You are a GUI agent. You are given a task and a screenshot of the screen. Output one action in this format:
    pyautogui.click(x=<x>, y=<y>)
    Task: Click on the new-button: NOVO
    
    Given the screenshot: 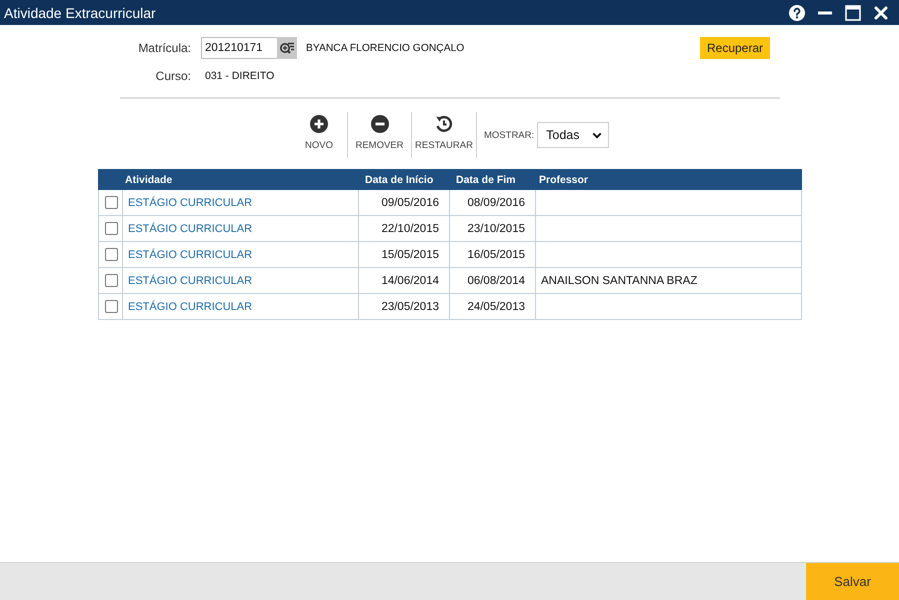 What is the action you would take?
    pyautogui.click(x=319, y=135)
    